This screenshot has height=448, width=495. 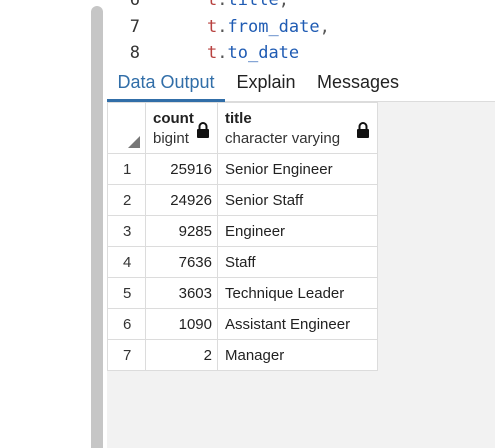 What do you see at coordinates (297, 200) in the screenshot?
I see `cell-title: Senior Staff` at bounding box center [297, 200].